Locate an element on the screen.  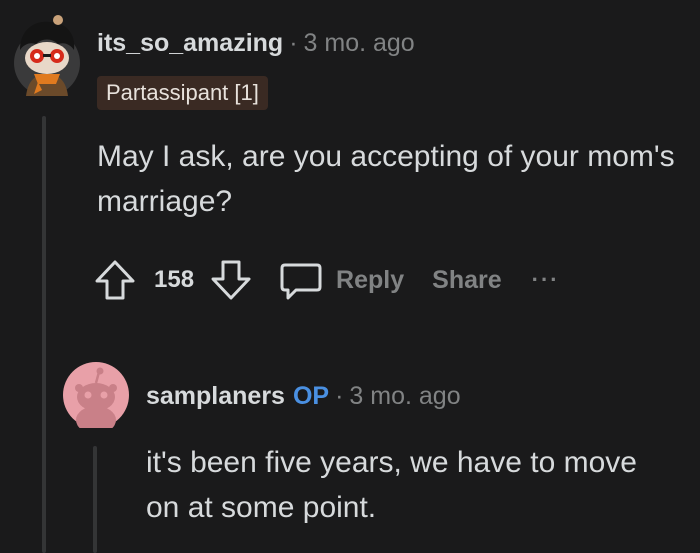
username: samplaners is located at coordinates (215, 396).